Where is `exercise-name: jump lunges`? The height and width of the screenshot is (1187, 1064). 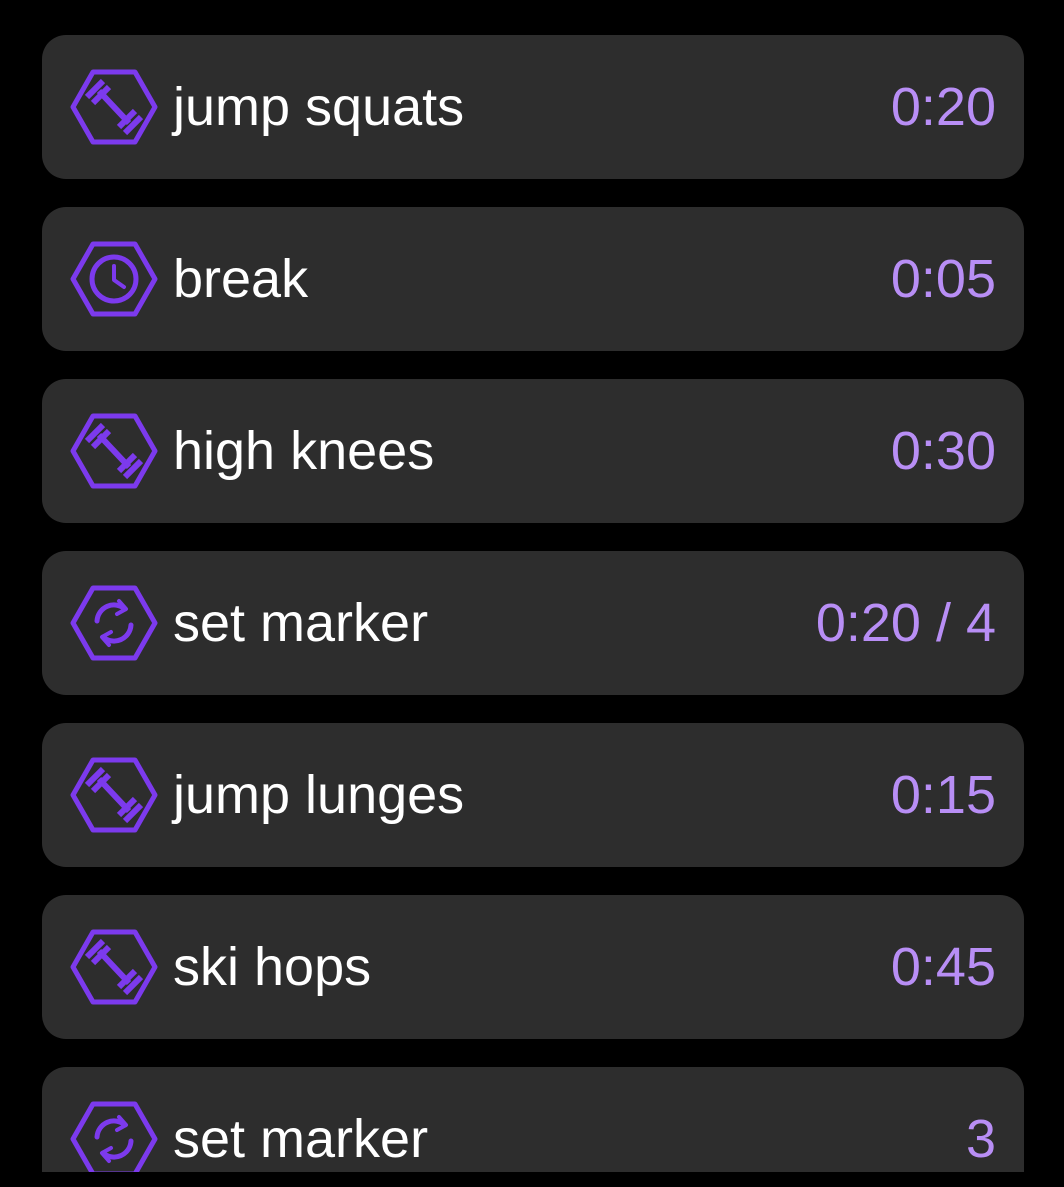
exercise-name: jump lunges is located at coordinates (319, 795).